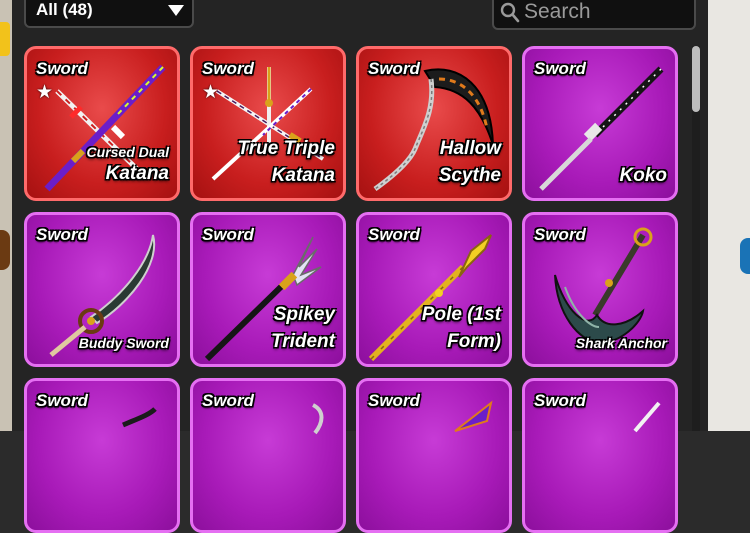  Describe the element at coordinates (6, 215) in the screenshot. I see `game-world-left-edge` at that location.